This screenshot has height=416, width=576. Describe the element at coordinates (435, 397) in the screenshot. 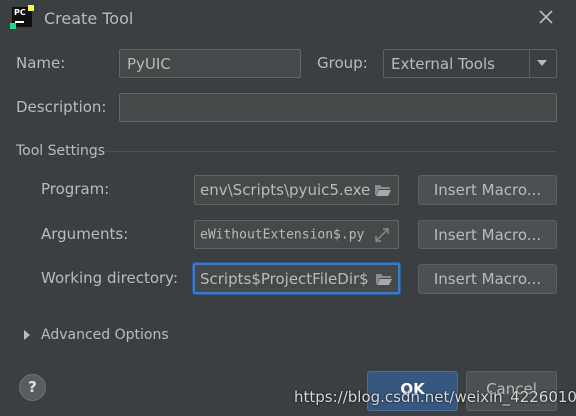

I see `watermark: https://blog.csdn.net/weixin_42260102` at that location.